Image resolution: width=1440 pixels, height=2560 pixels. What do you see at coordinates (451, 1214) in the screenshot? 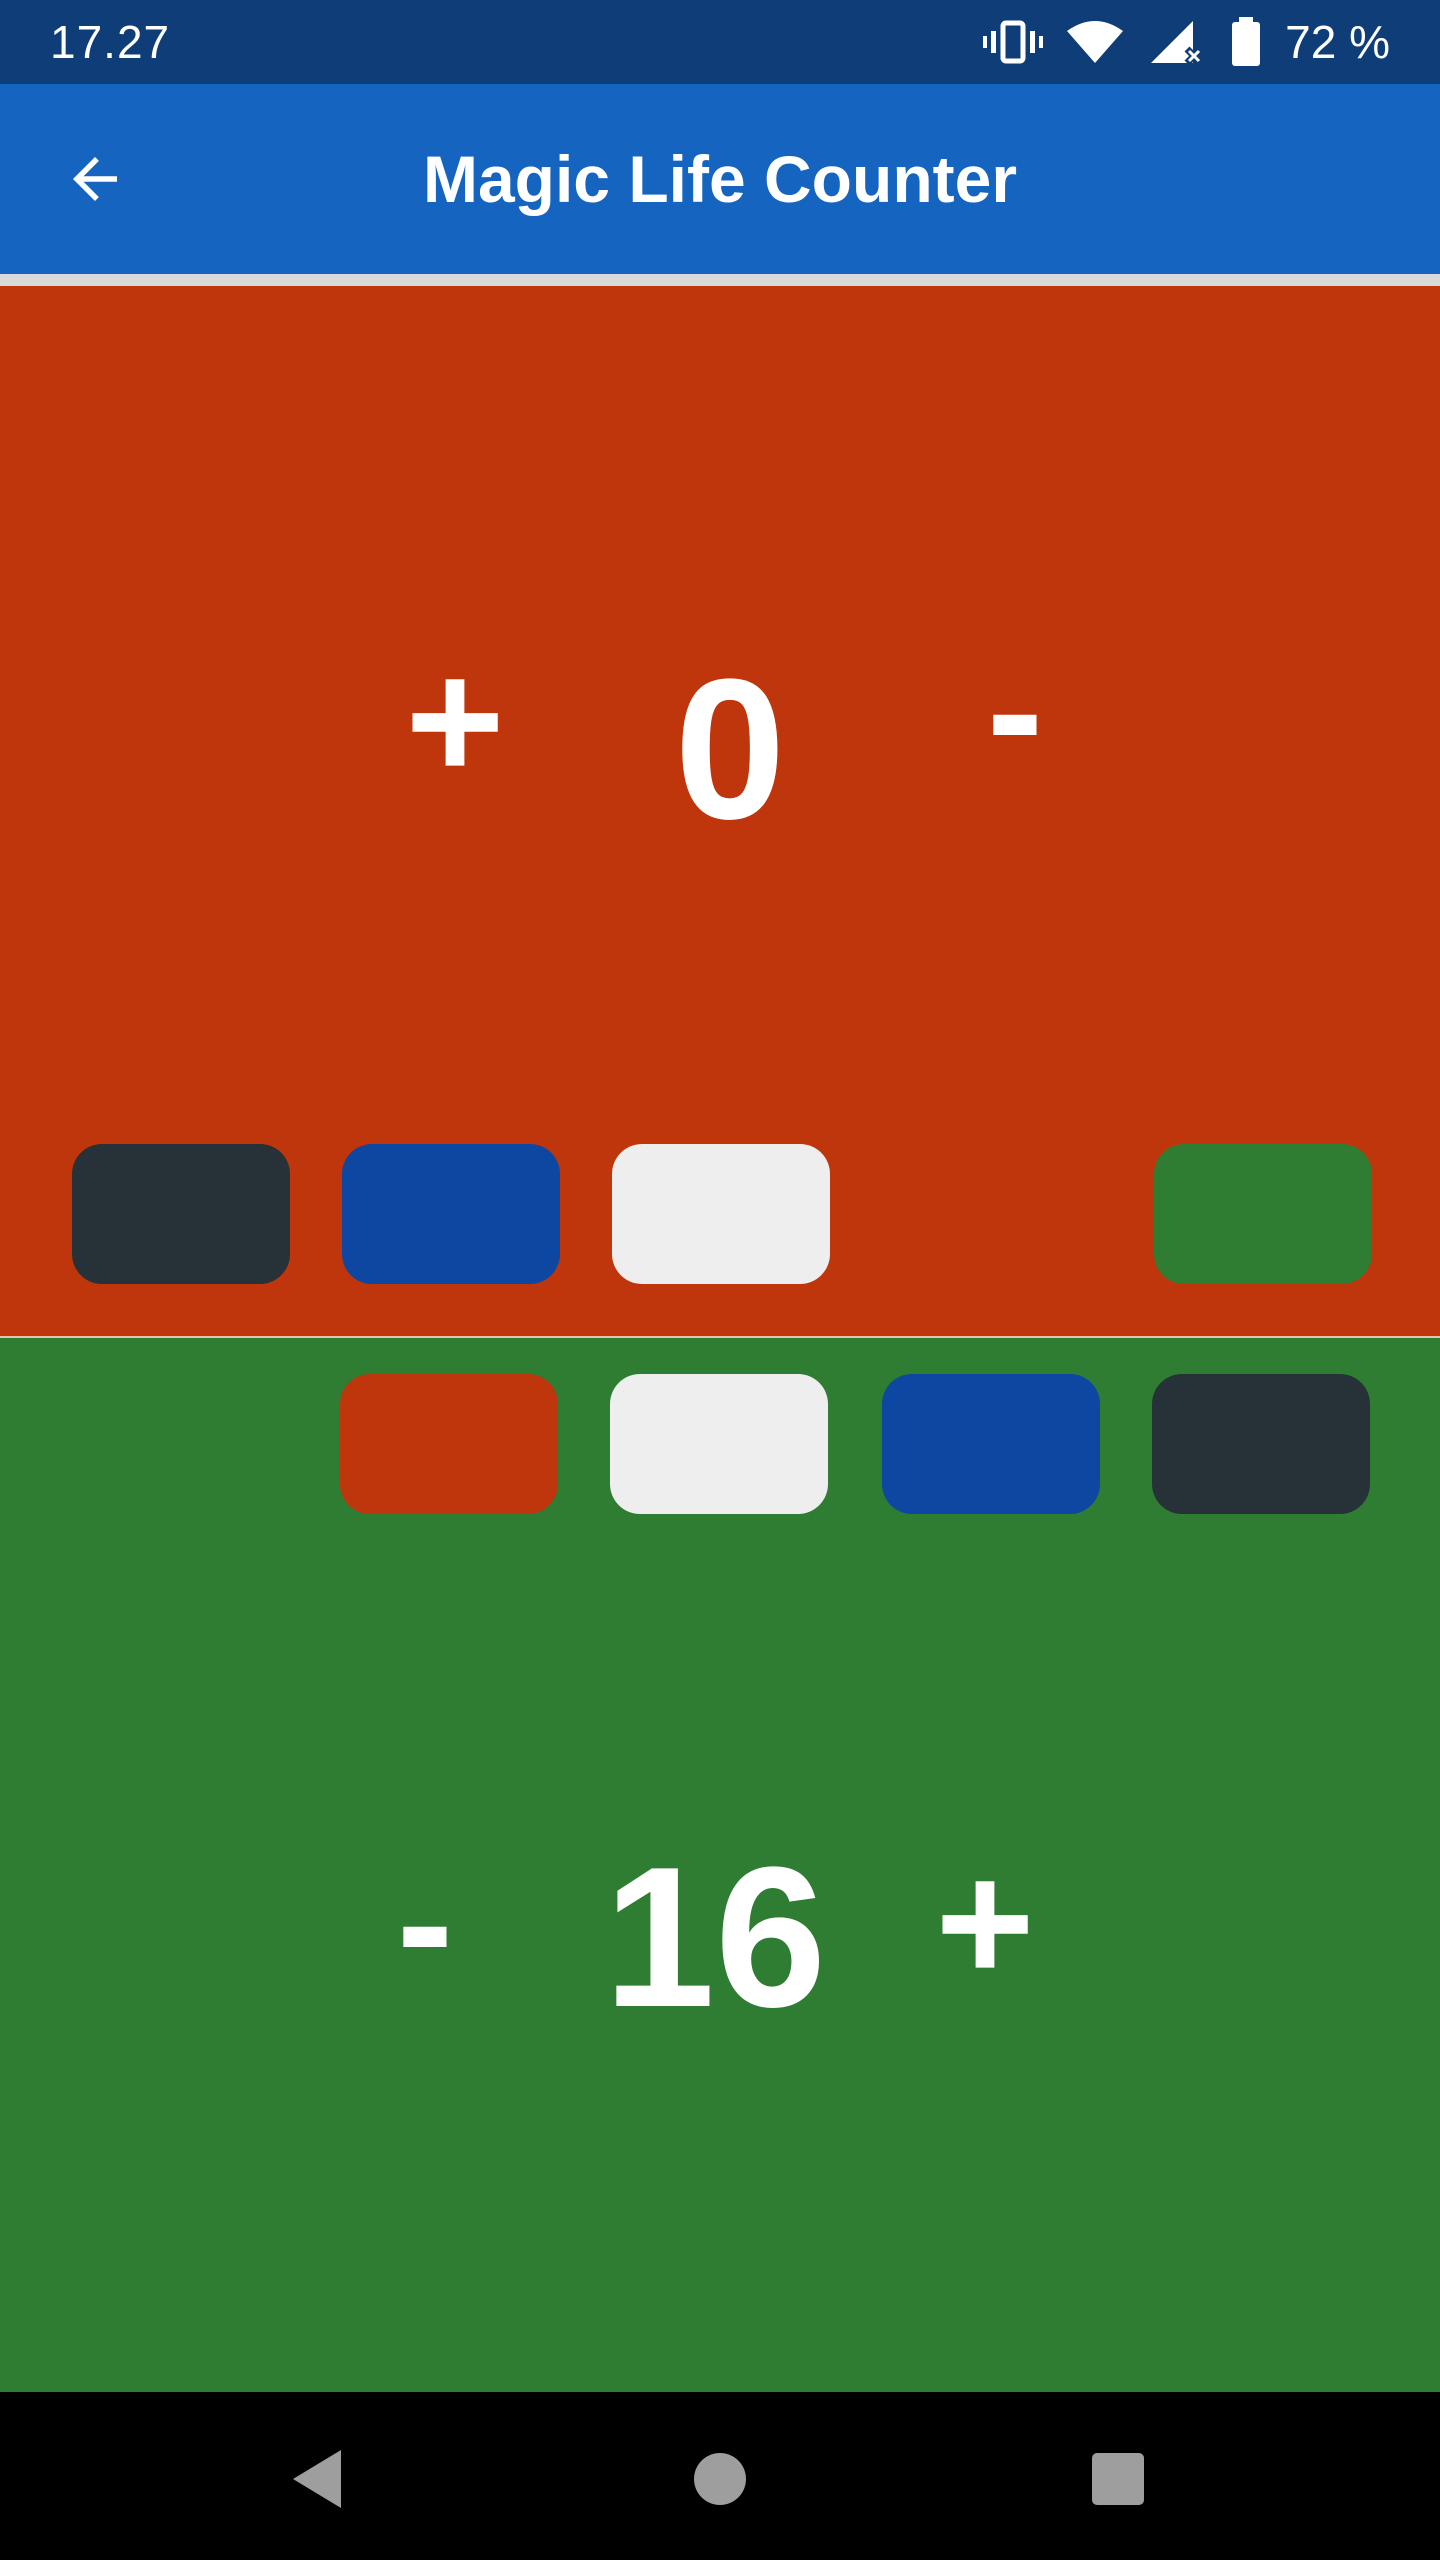
I see `player-top-swatch-blue` at bounding box center [451, 1214].